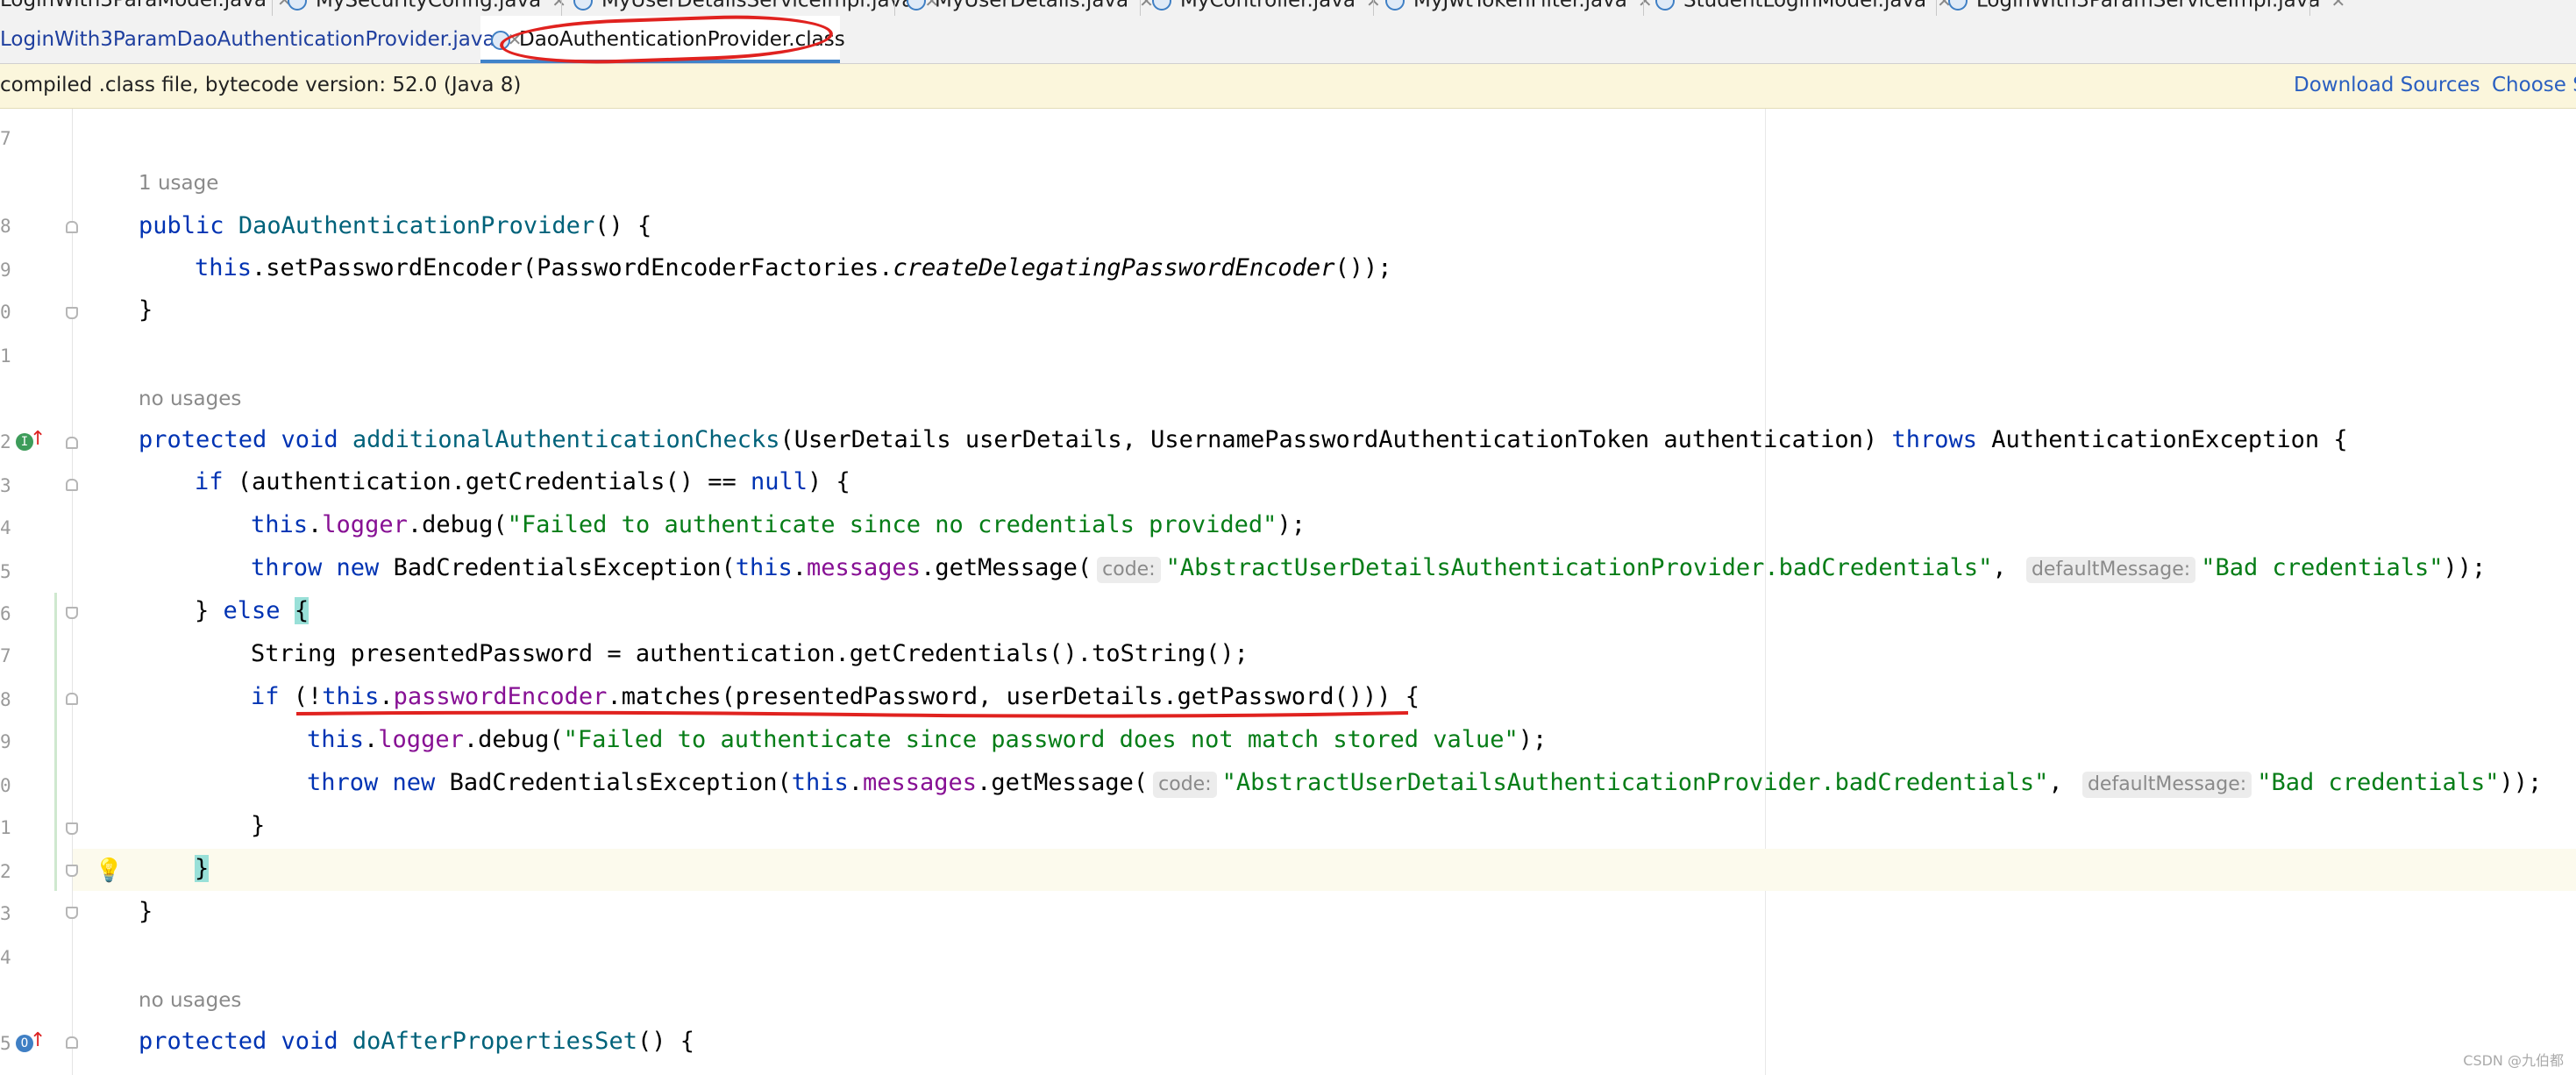  I want to click on code-line: public DaoAuthenticationProvider() {, so click(395, 226).